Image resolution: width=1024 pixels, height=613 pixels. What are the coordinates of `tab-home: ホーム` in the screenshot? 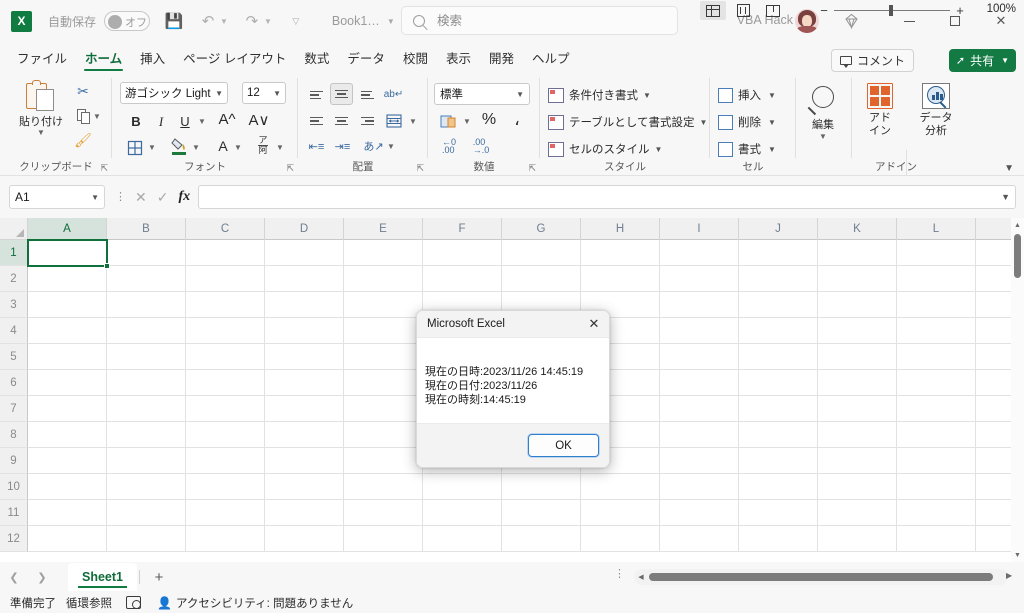 It's located at (103, 60).